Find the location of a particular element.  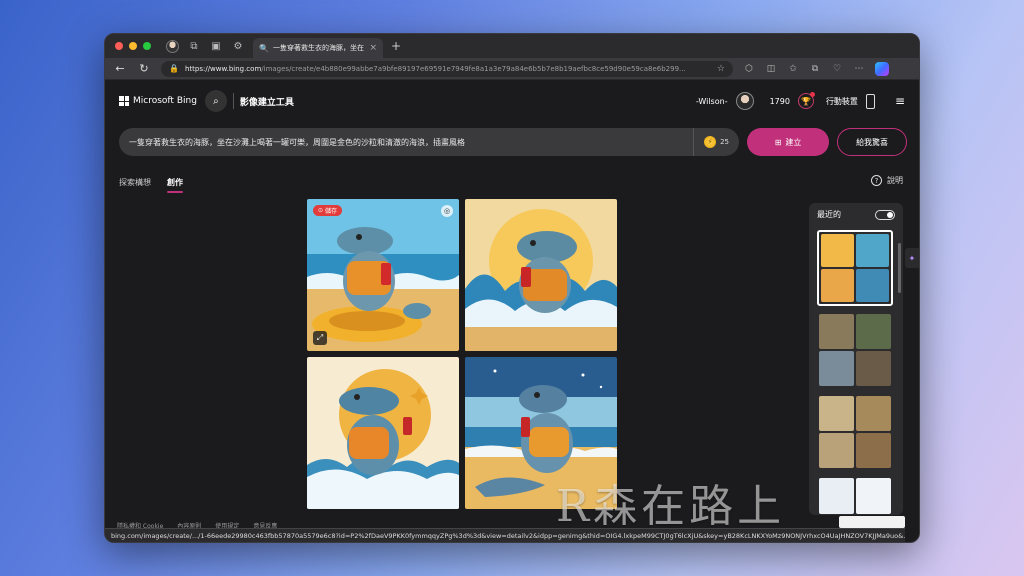

tab-bar: ⧉ ▣ ⚙ 🔍 一隻穿著救生衣的海豚，坐在沙灘上 × + is located at coordinates (512, 46).